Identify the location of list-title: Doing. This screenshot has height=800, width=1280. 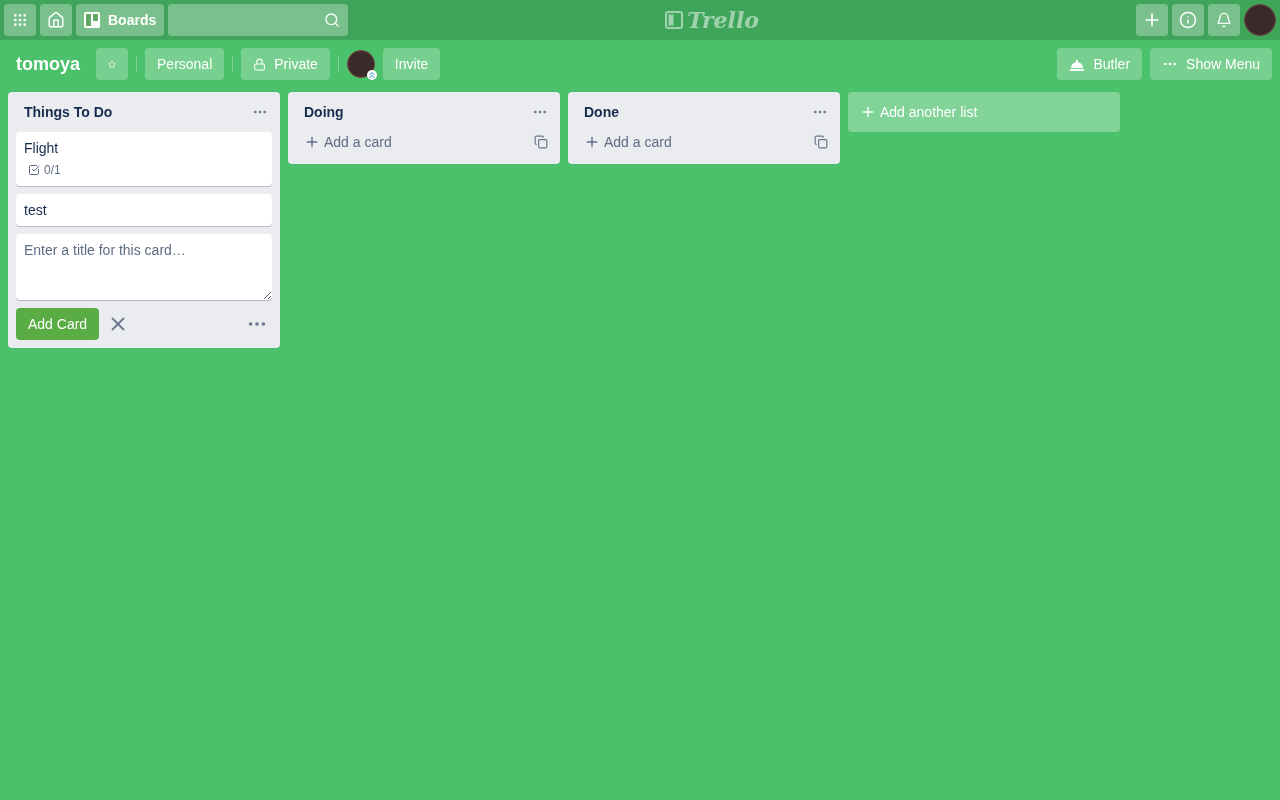
(324, 112).